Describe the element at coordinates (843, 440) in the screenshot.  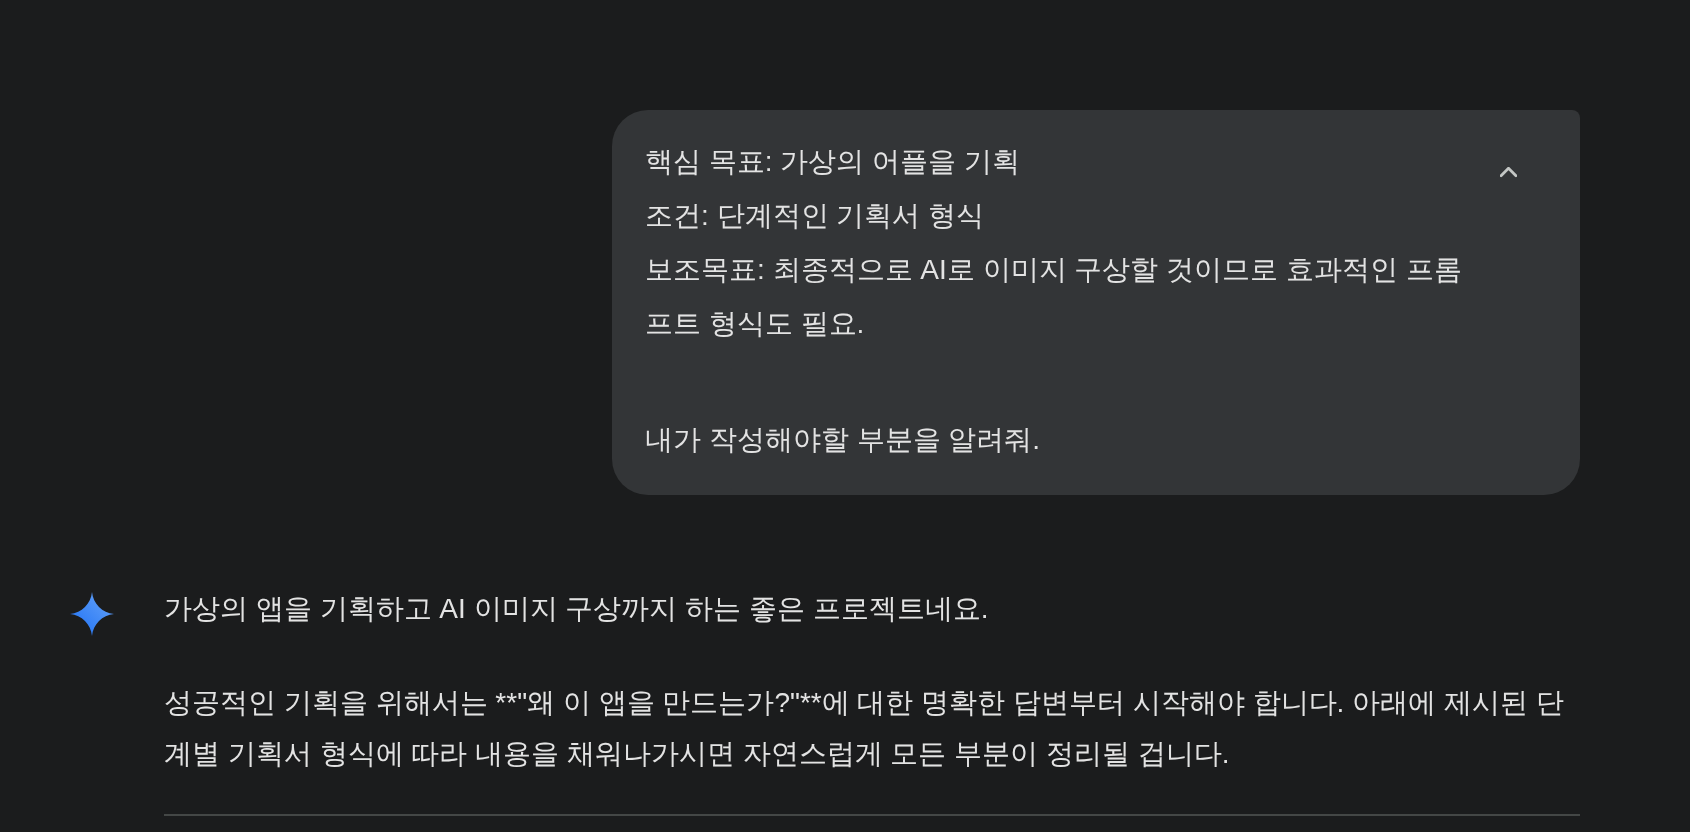
I see `message-text: 내가 작성해야할 부분을 알려줘.` at that location.